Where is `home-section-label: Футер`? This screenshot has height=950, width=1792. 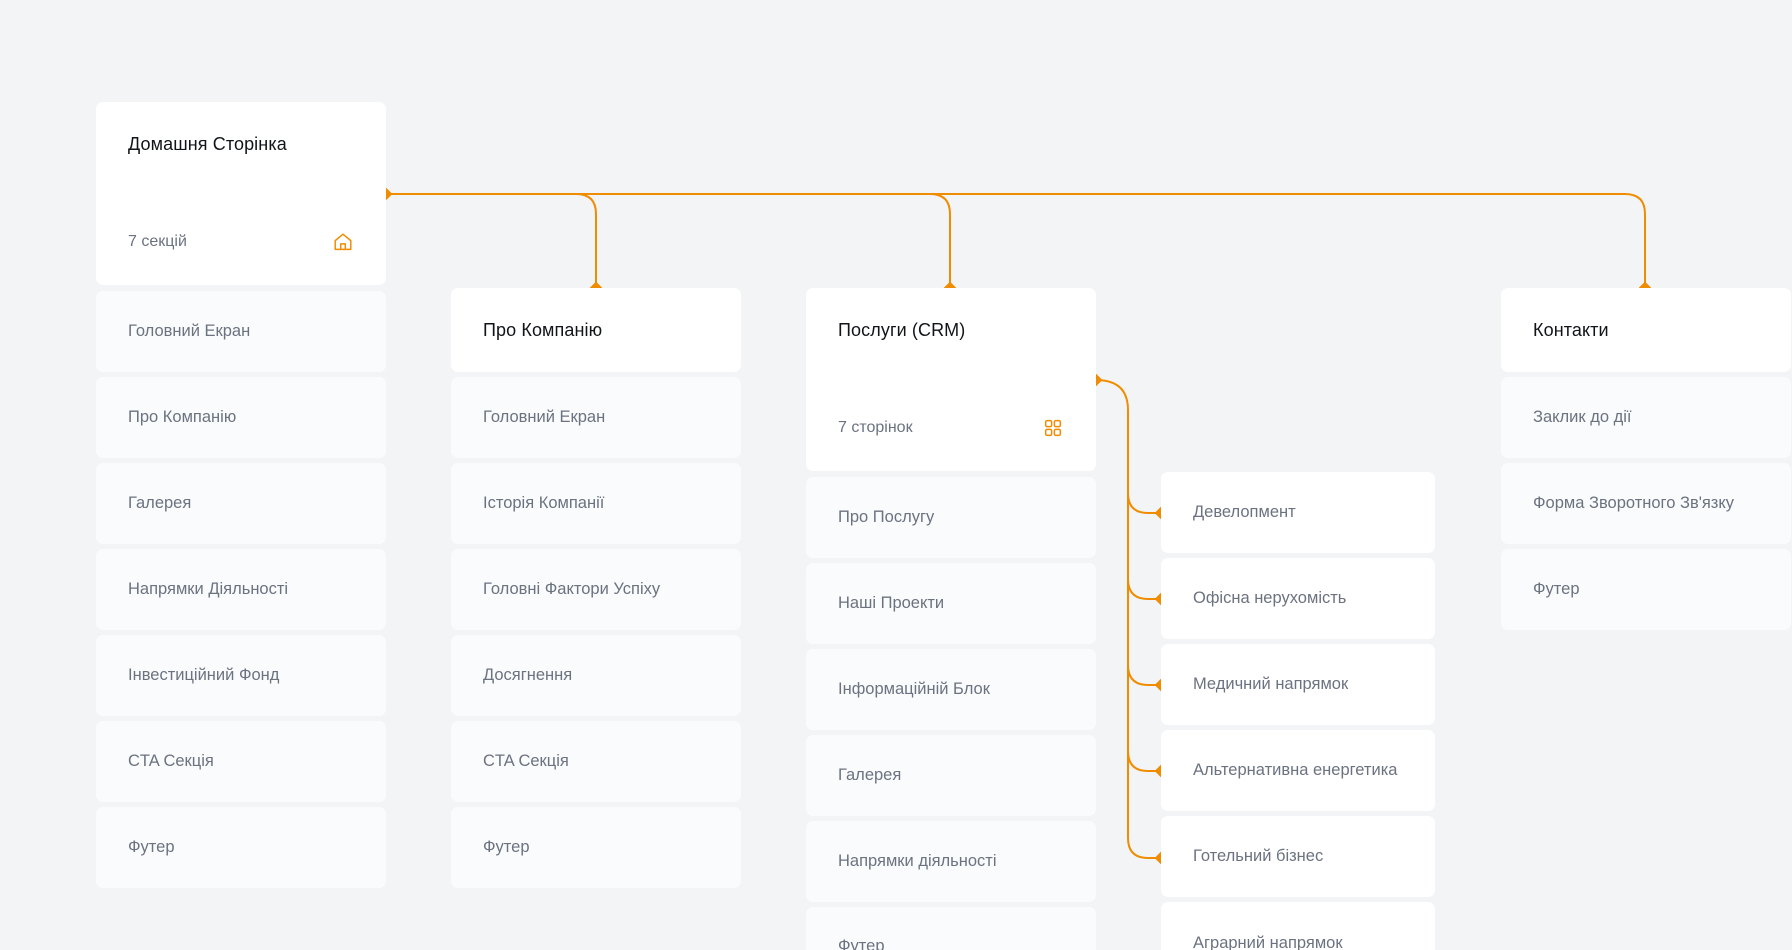
home-section-label: Футер is located at coordinates (151, 847).